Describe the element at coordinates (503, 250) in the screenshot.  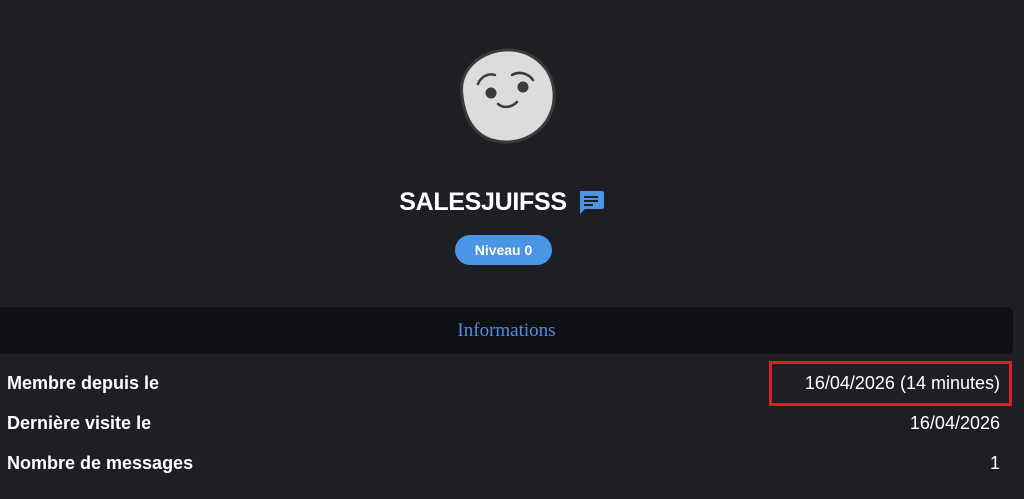
I see `level-badge: Niveau 0` at that location.